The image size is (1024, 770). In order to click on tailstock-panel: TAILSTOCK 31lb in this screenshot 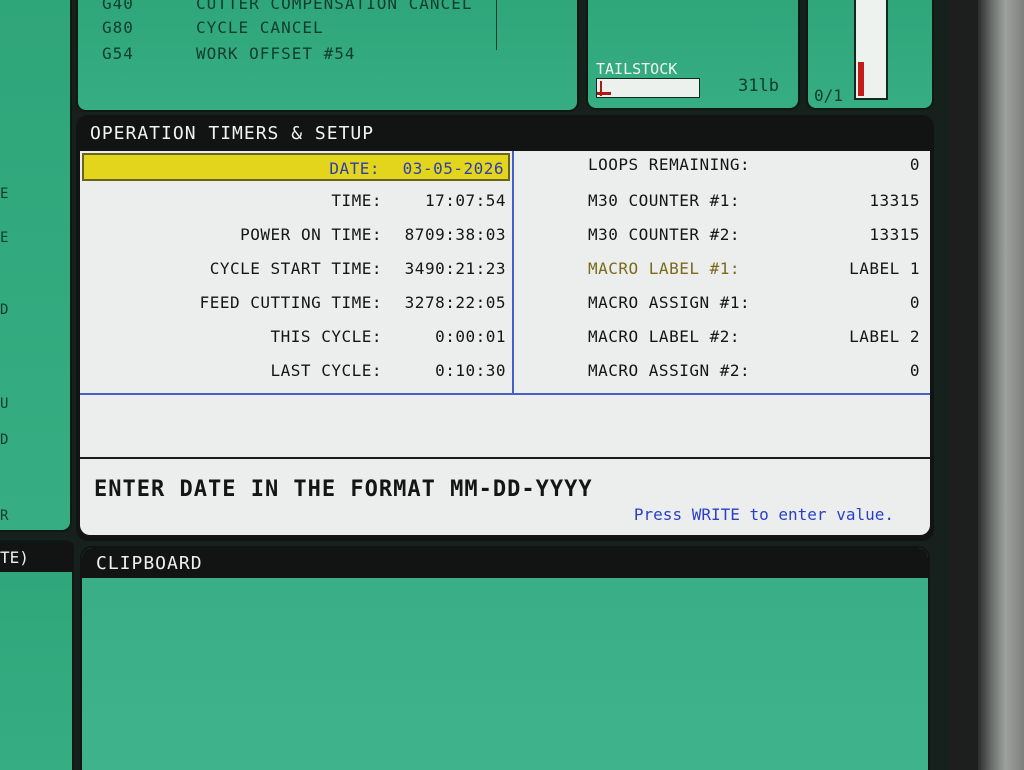, I will do `click(693, 55)`.